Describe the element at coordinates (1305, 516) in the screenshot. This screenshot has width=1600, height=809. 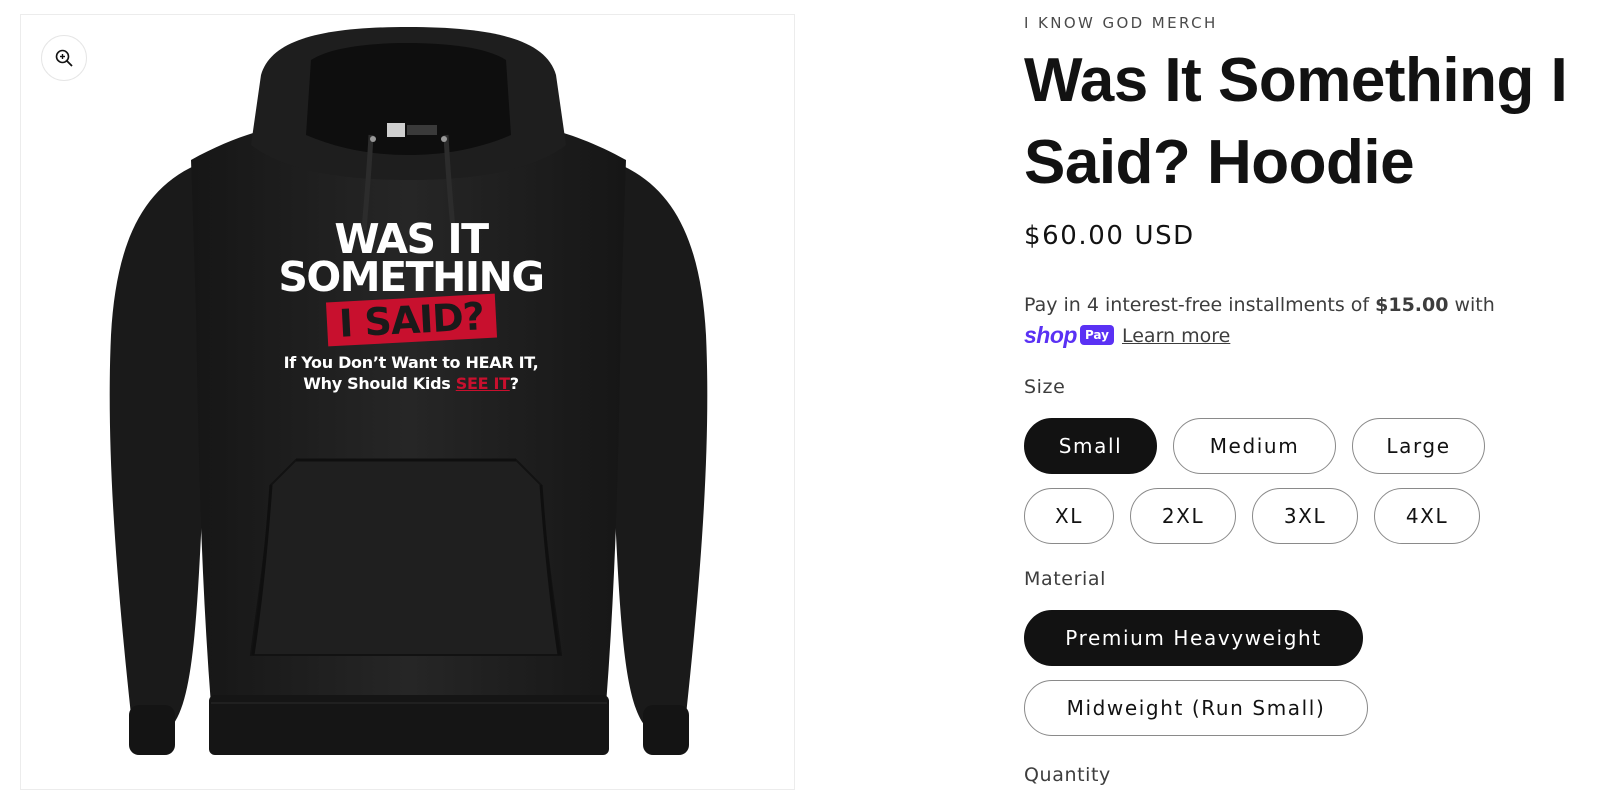
I see `size-option-3xl: 3XL` at that location.